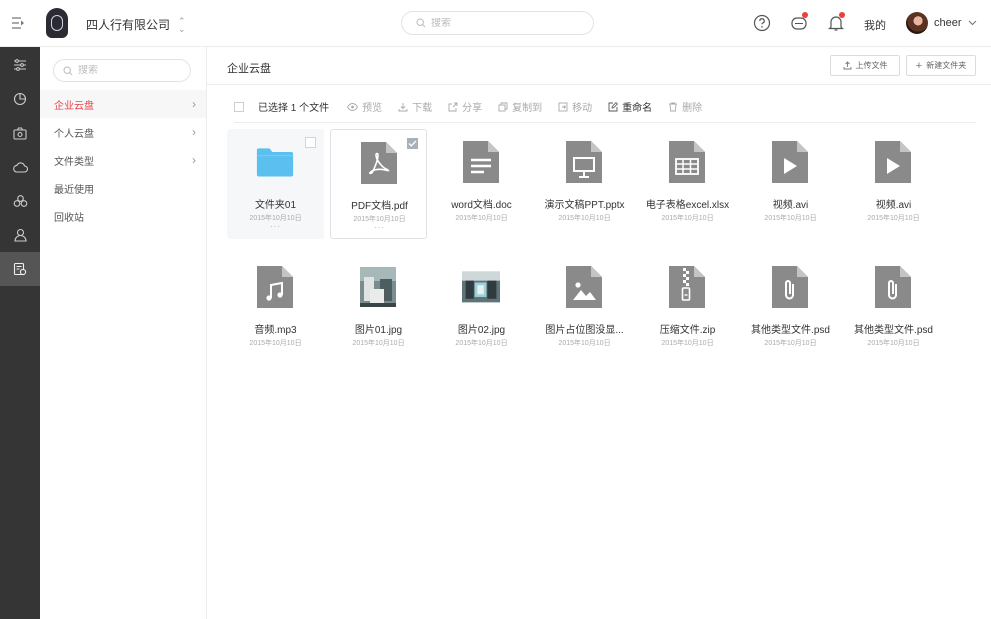 The width and height of the screenshot is (991, 619). I want to click on pdf-file-icon, so click(379, 163).